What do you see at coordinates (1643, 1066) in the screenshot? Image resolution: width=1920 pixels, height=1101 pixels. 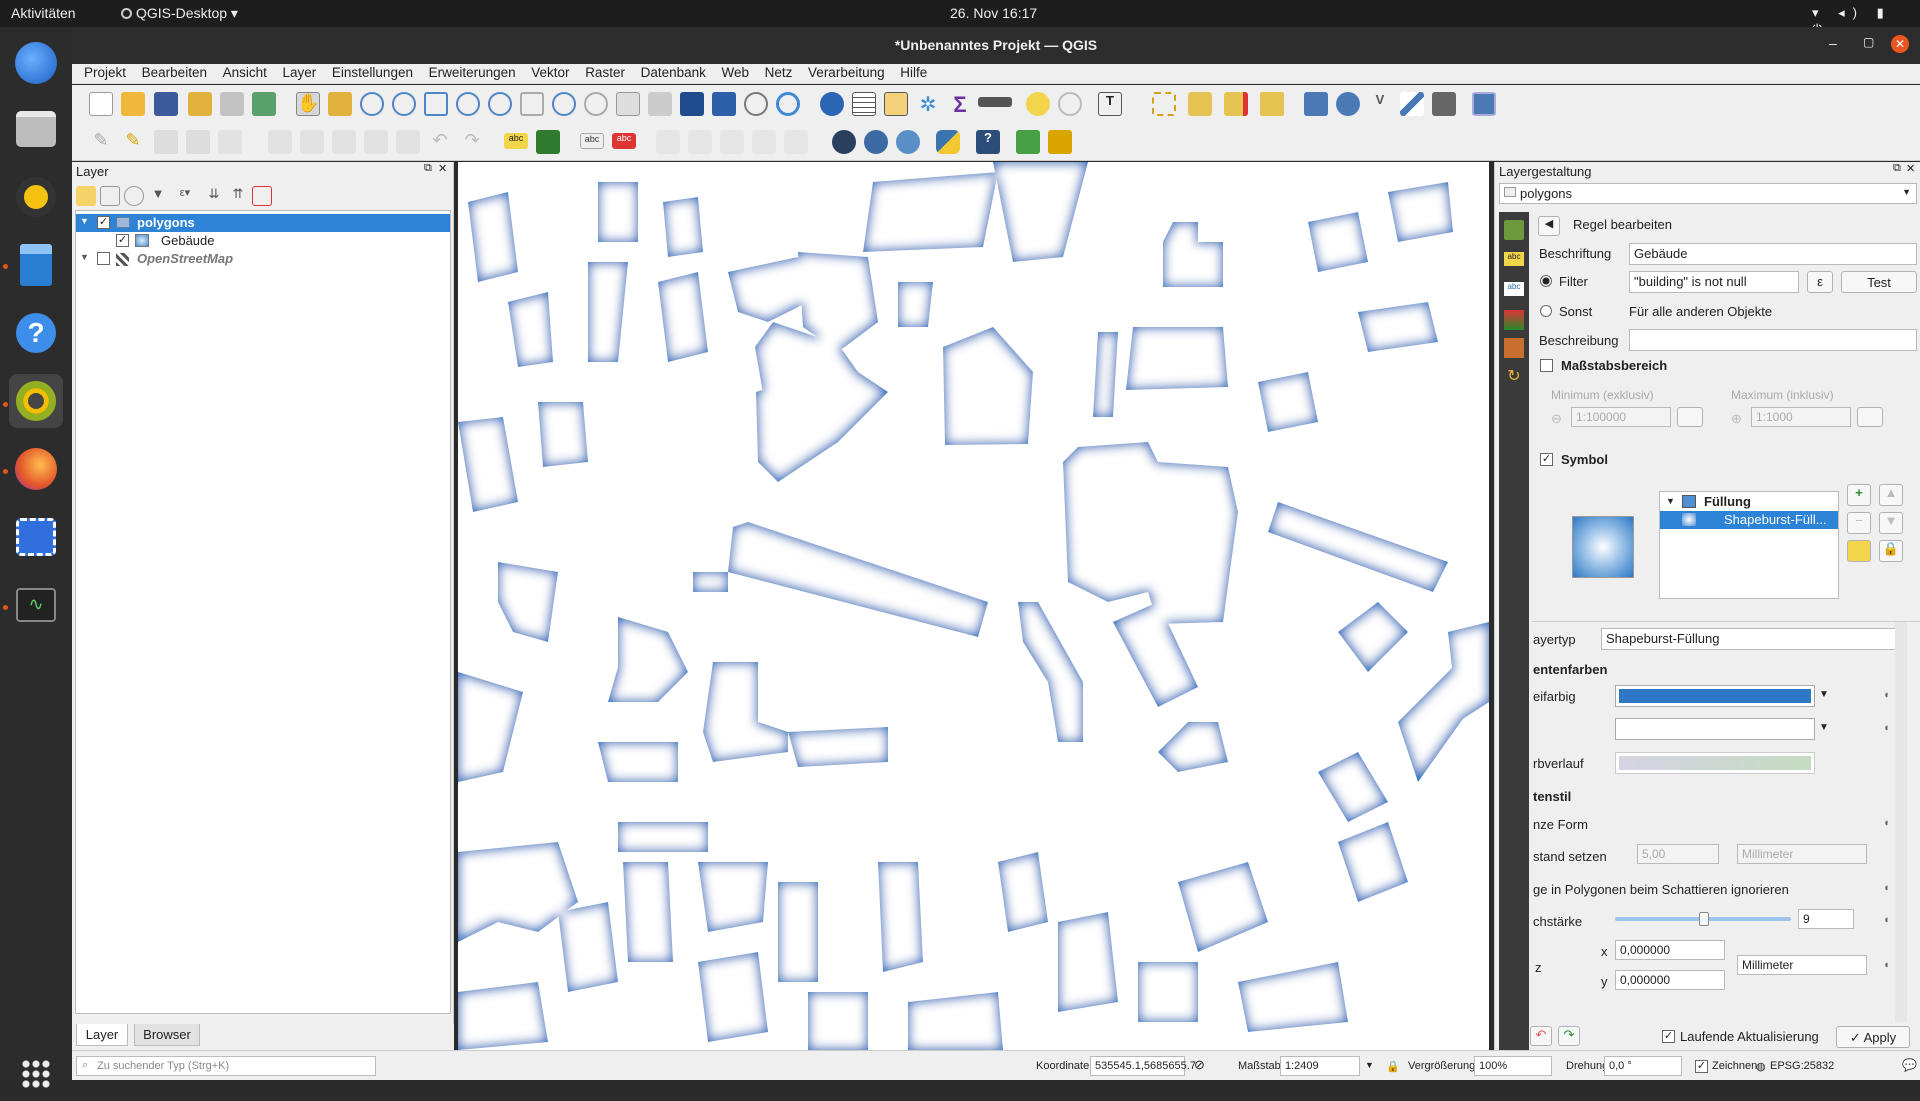 I see `rotation-input: 0,0 °` at bounding box center [1643, 1066].